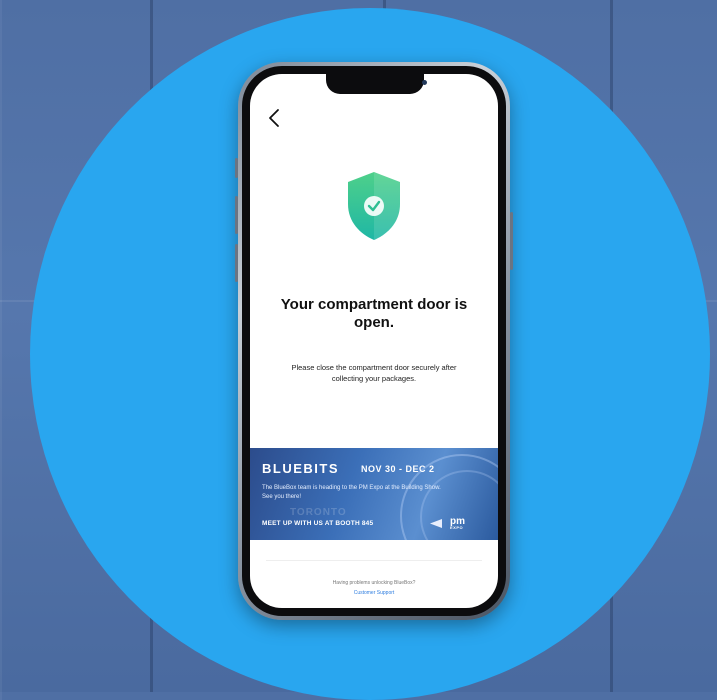  I want to click on mute-switch, so click(236, 168).